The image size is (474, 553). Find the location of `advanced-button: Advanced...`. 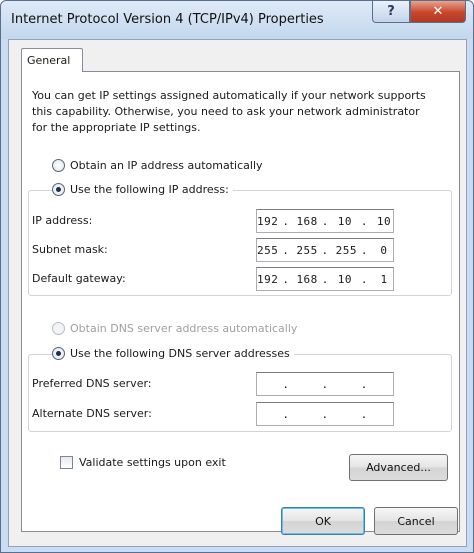

advanced-button: Advanced... is located at coordinates (398, 467).